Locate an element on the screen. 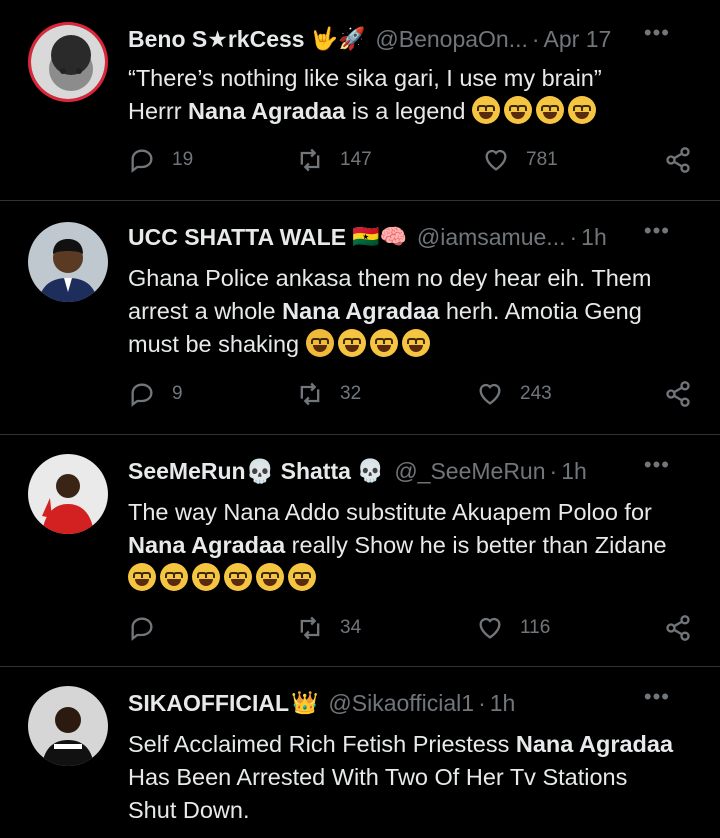 This screenshot has width=720, height=838. crying-emoji-icon is located at coordinates (319, 343).